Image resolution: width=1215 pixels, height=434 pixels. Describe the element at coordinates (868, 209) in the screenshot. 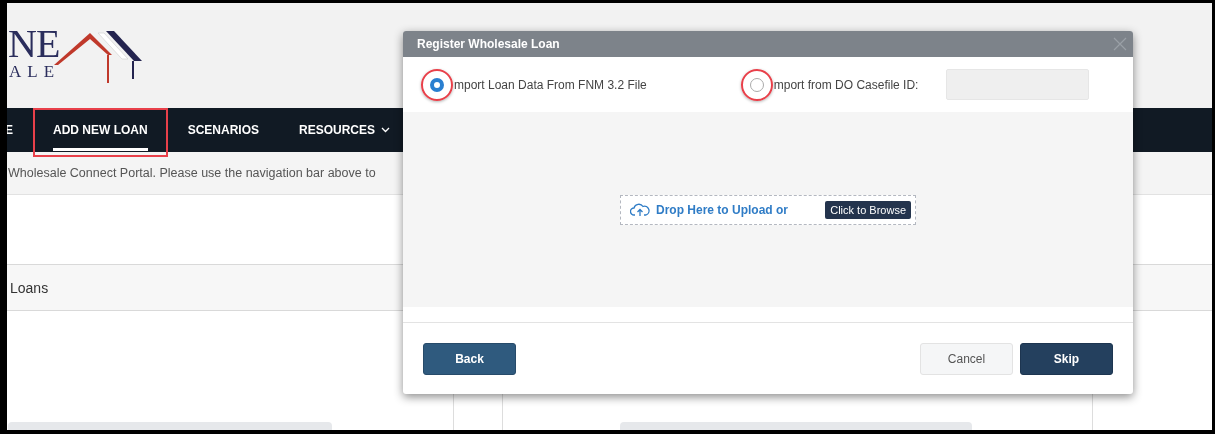

I see `browse-button: Click to Browse` at that location.